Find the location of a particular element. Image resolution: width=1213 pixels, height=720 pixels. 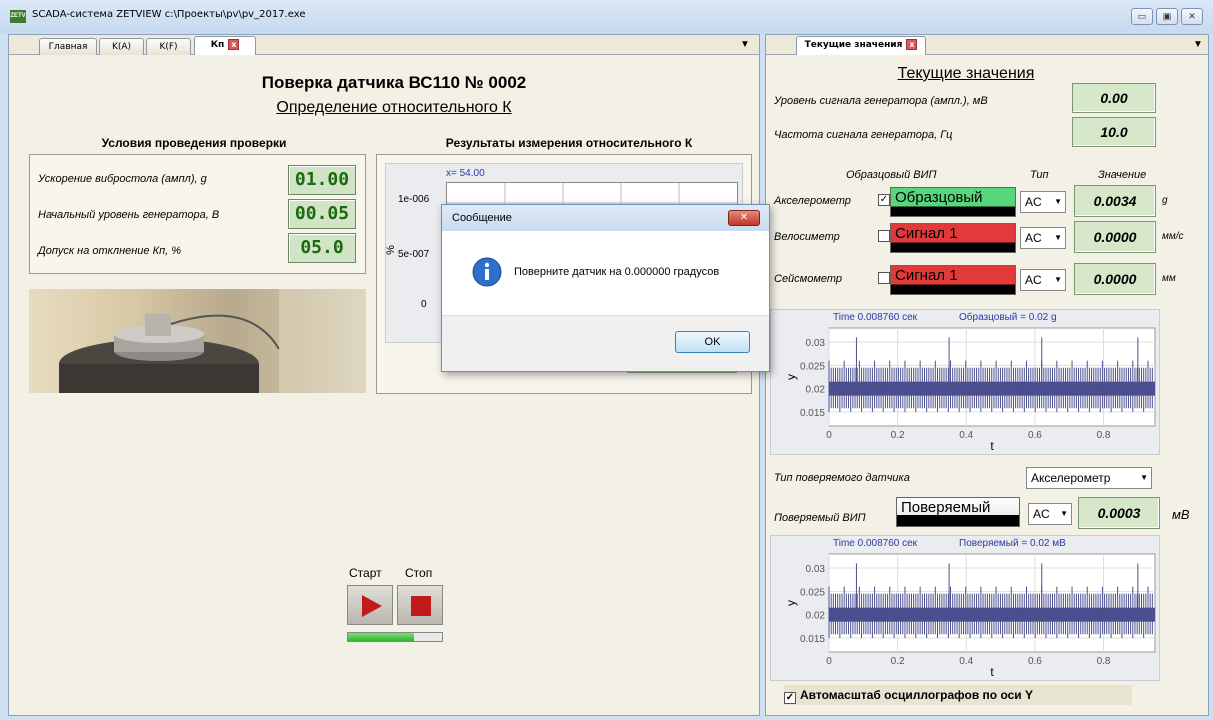

ok-button: OK is located at coordinates (712, 342).